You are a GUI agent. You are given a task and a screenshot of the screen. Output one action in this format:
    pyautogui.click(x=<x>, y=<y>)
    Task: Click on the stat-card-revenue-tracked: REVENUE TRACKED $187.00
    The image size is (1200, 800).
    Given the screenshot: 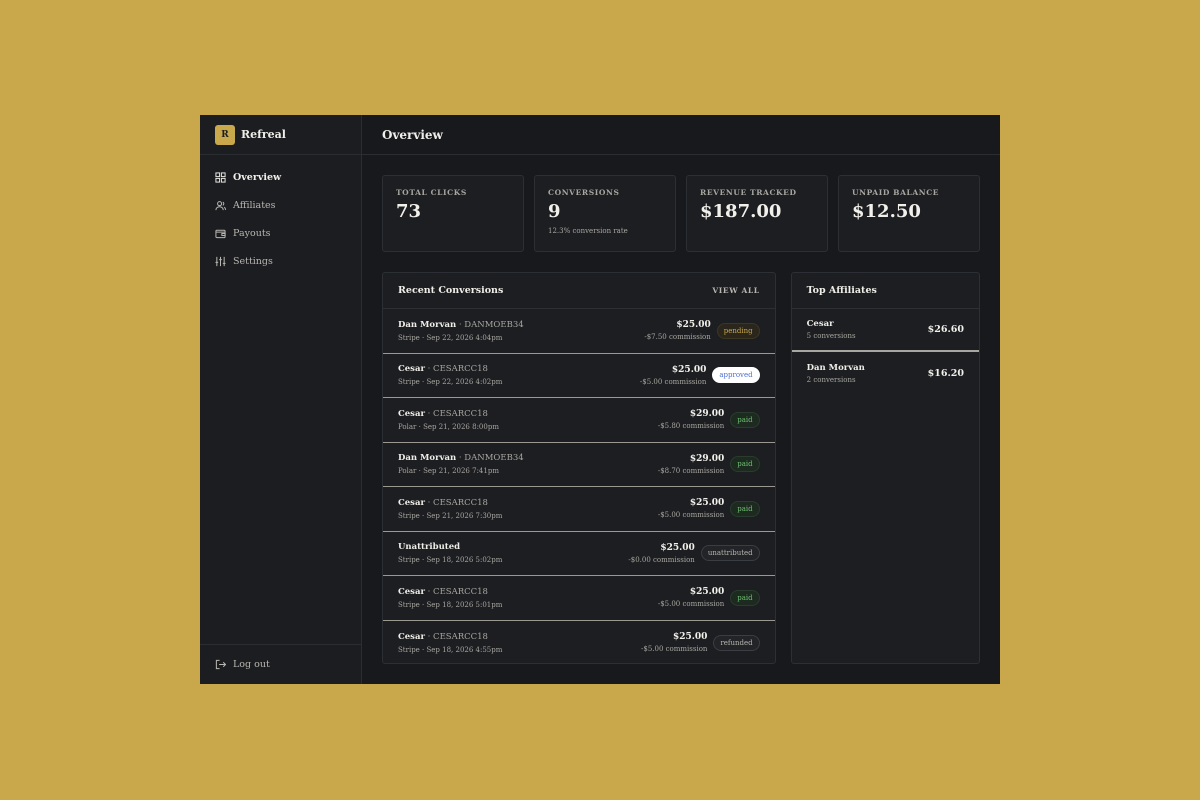 What is the action you would take?
    pyautogui.click(x=757, y=213)
    